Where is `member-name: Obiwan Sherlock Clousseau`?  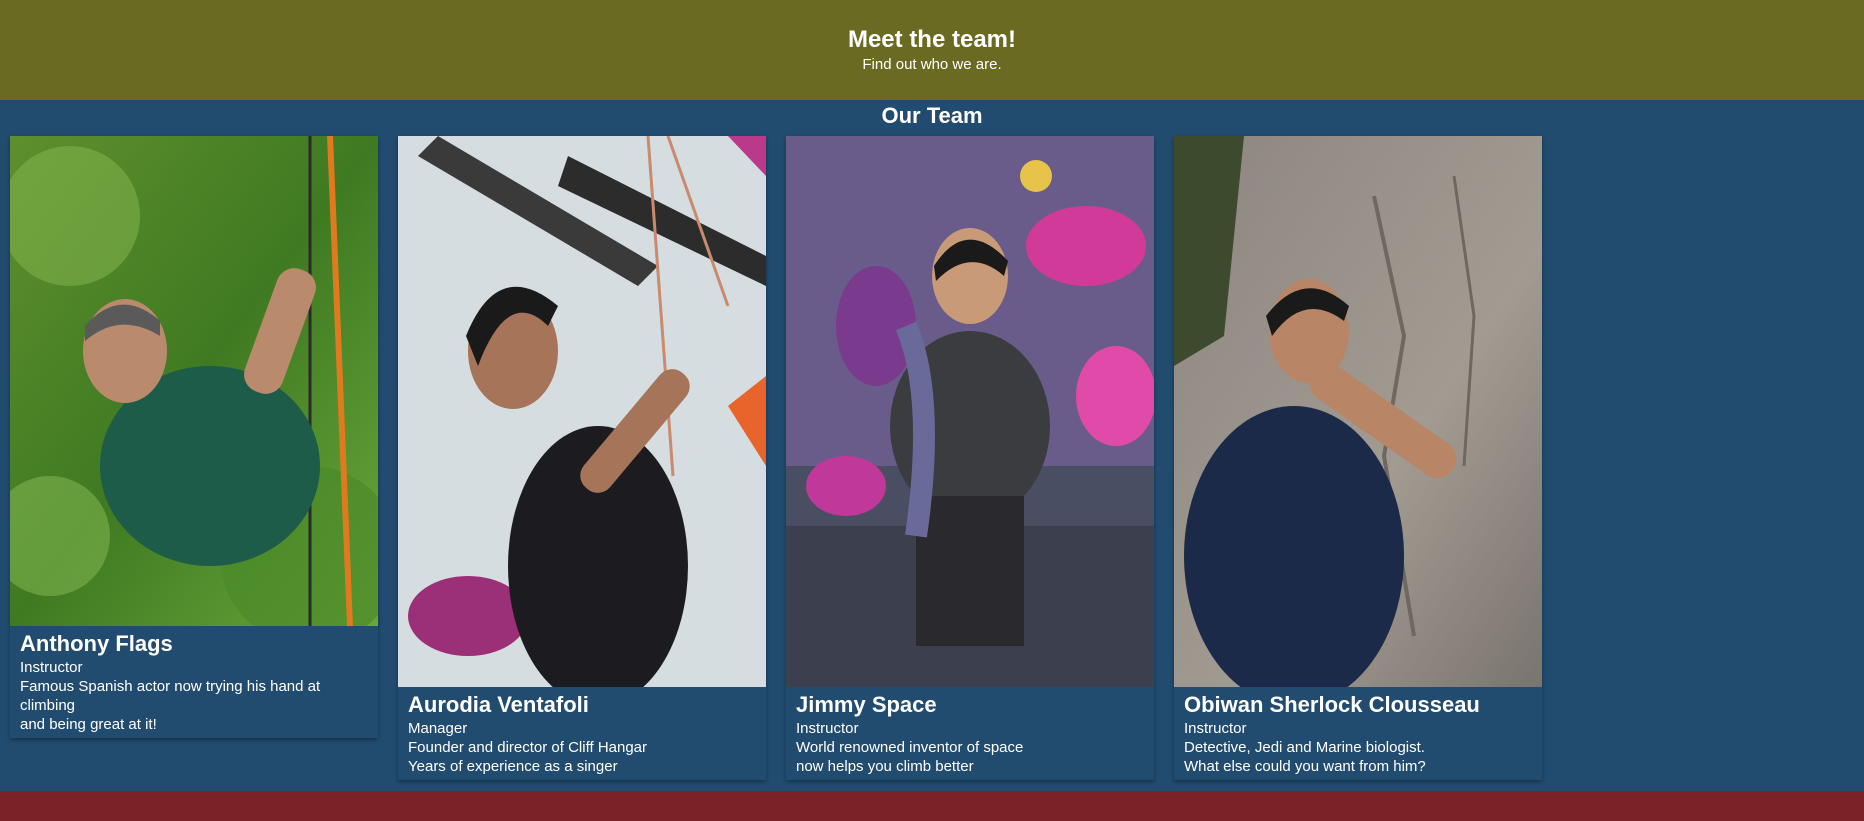
member-name: Obiwan Sherlock Clousseau is located at coordinates (1332, 704).